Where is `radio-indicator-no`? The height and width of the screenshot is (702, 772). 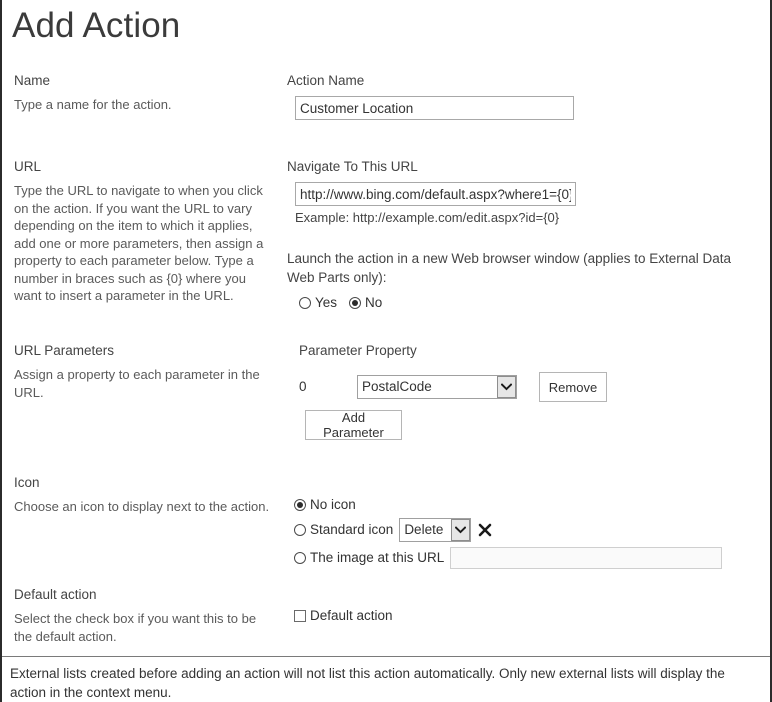 radio-indicator-no is located at coordinates (355, 302).